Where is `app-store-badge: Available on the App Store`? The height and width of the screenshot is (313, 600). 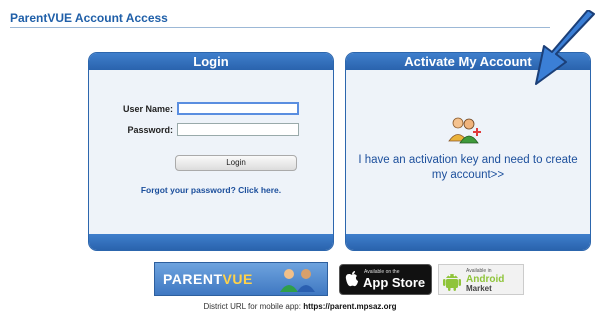
app-store-badge: Available on the App Store is located at coordinates (385, 279).